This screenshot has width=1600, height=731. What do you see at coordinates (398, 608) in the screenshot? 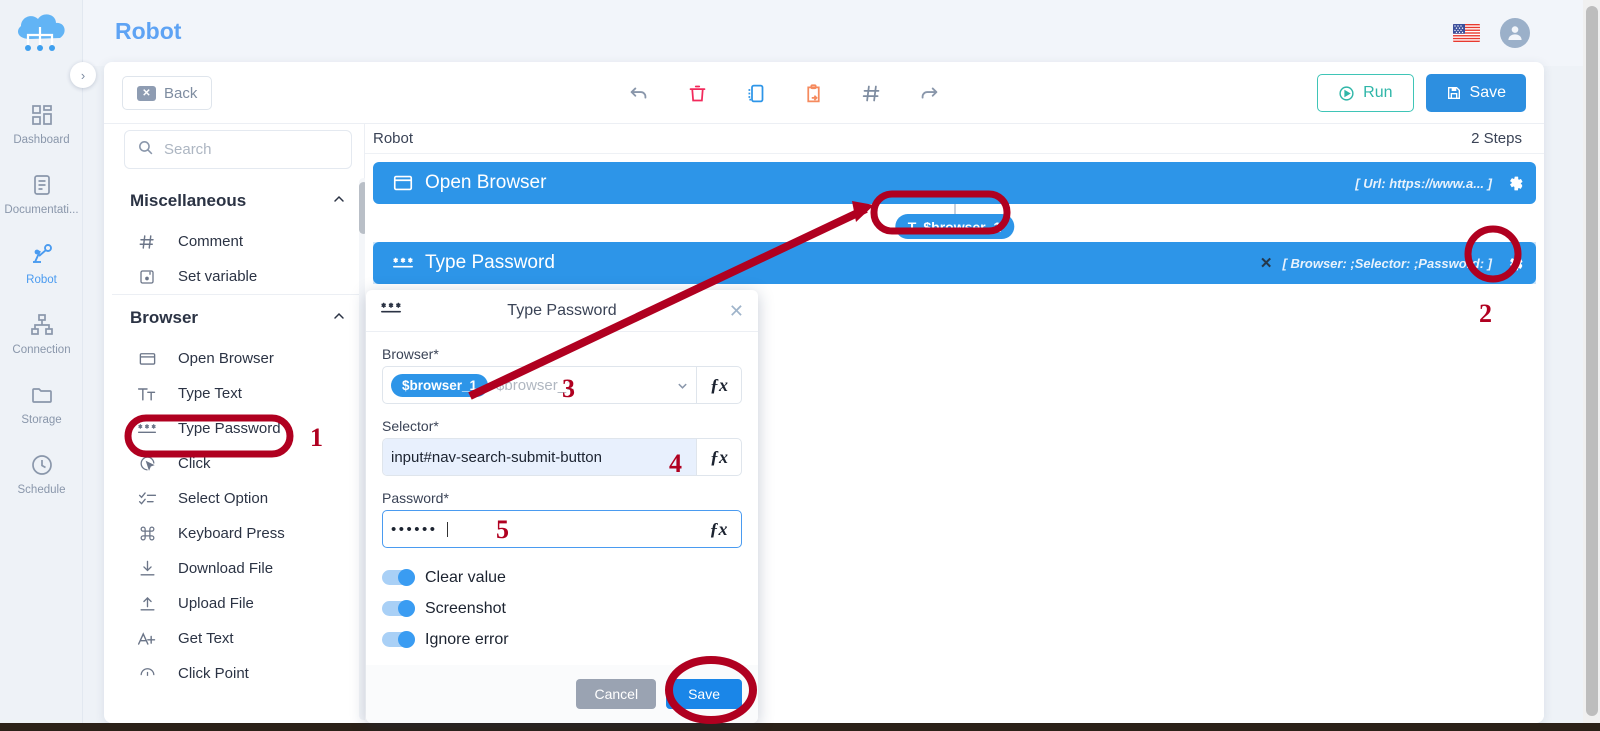
I see `screenshot-switch` at bounding box center [398, 608].